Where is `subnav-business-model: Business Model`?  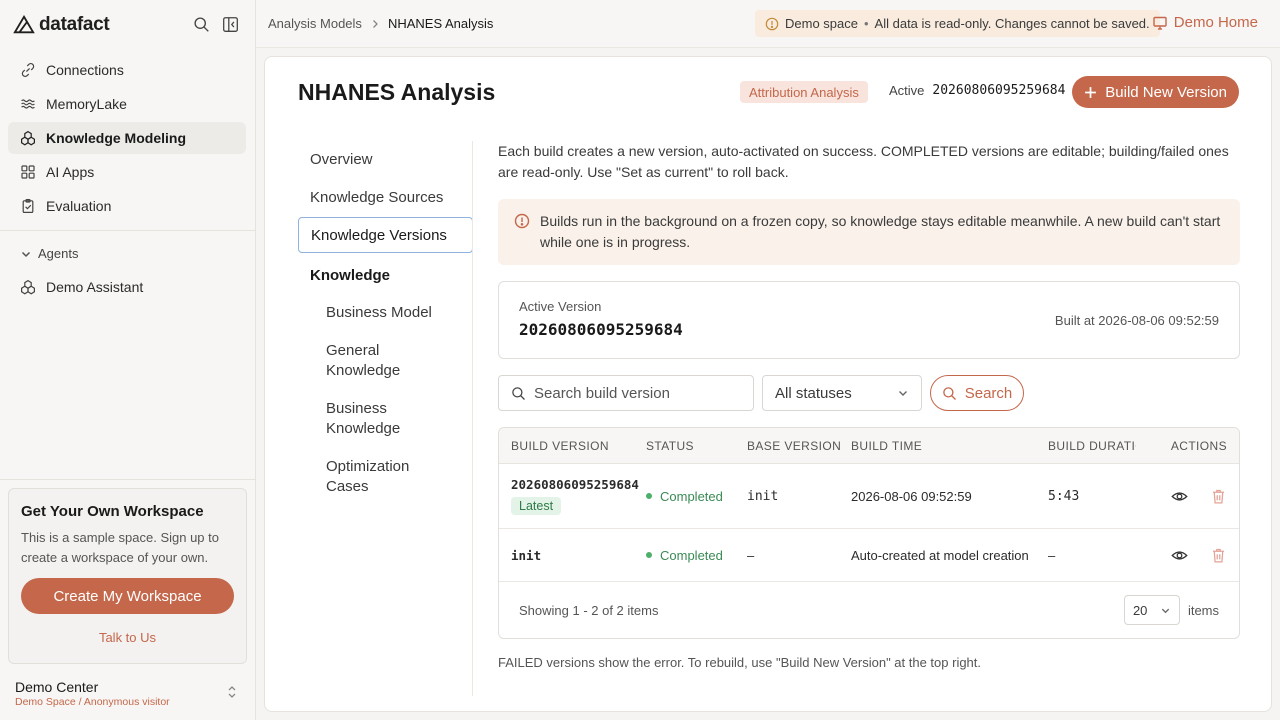 subnav-business-model: Business Model is located at coordinates (385, 313).